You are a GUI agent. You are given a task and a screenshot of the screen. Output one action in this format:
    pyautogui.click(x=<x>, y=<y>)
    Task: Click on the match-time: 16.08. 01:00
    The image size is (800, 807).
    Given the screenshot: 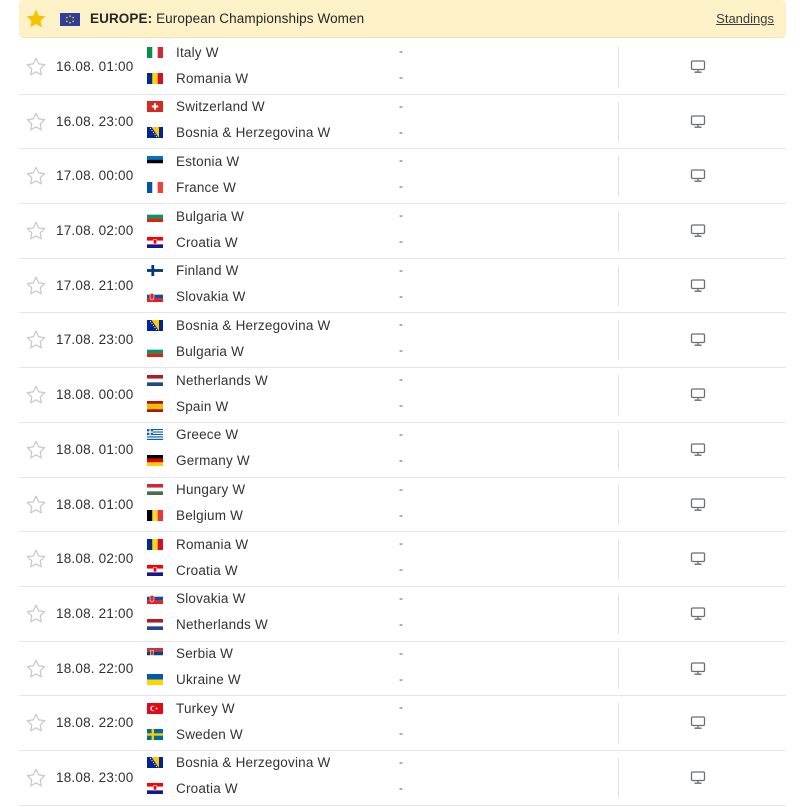 What is the action you would take?
    pyautogui.click(x=95, y=66)
    